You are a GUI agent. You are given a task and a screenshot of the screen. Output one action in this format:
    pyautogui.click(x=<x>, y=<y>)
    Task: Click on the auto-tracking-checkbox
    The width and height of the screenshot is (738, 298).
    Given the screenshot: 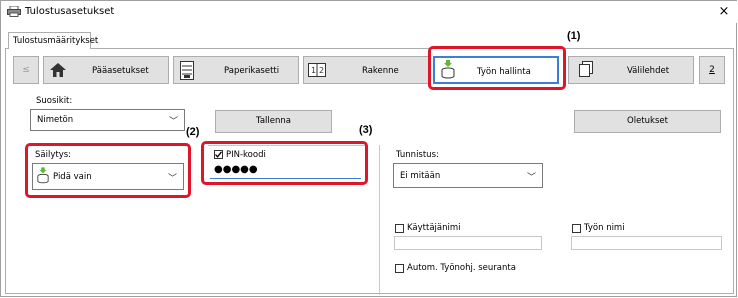 What is the action you would take?
    pyautogui.click(x=399, y=268)
    